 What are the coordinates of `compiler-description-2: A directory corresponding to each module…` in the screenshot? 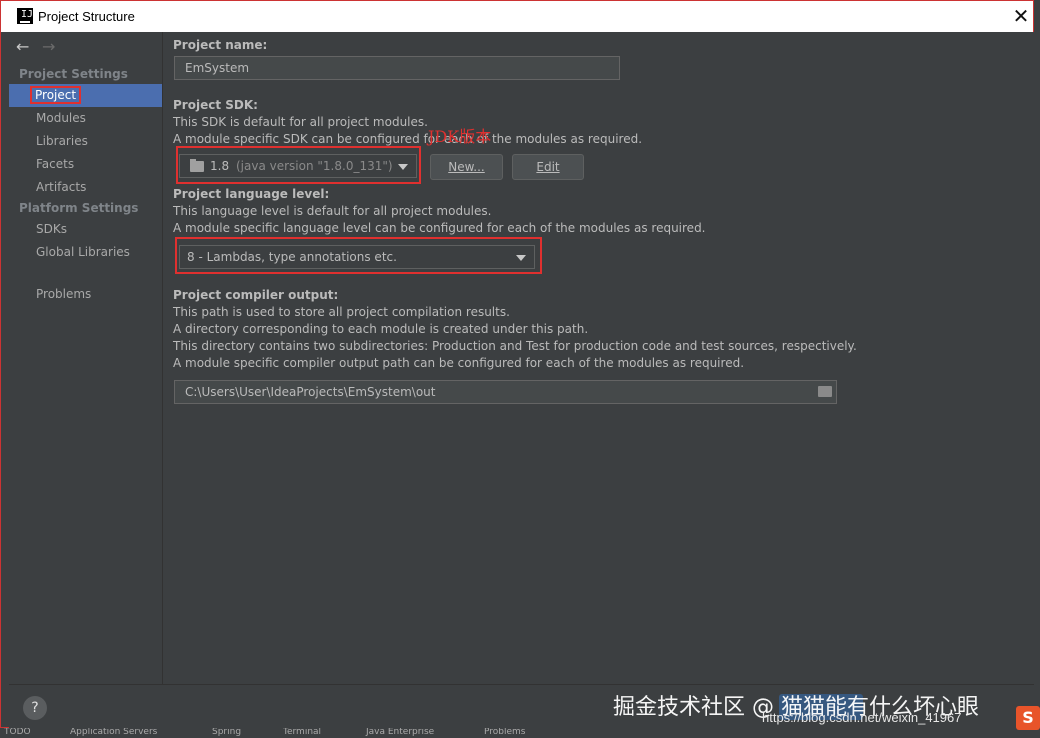 It's located at (381, 329).